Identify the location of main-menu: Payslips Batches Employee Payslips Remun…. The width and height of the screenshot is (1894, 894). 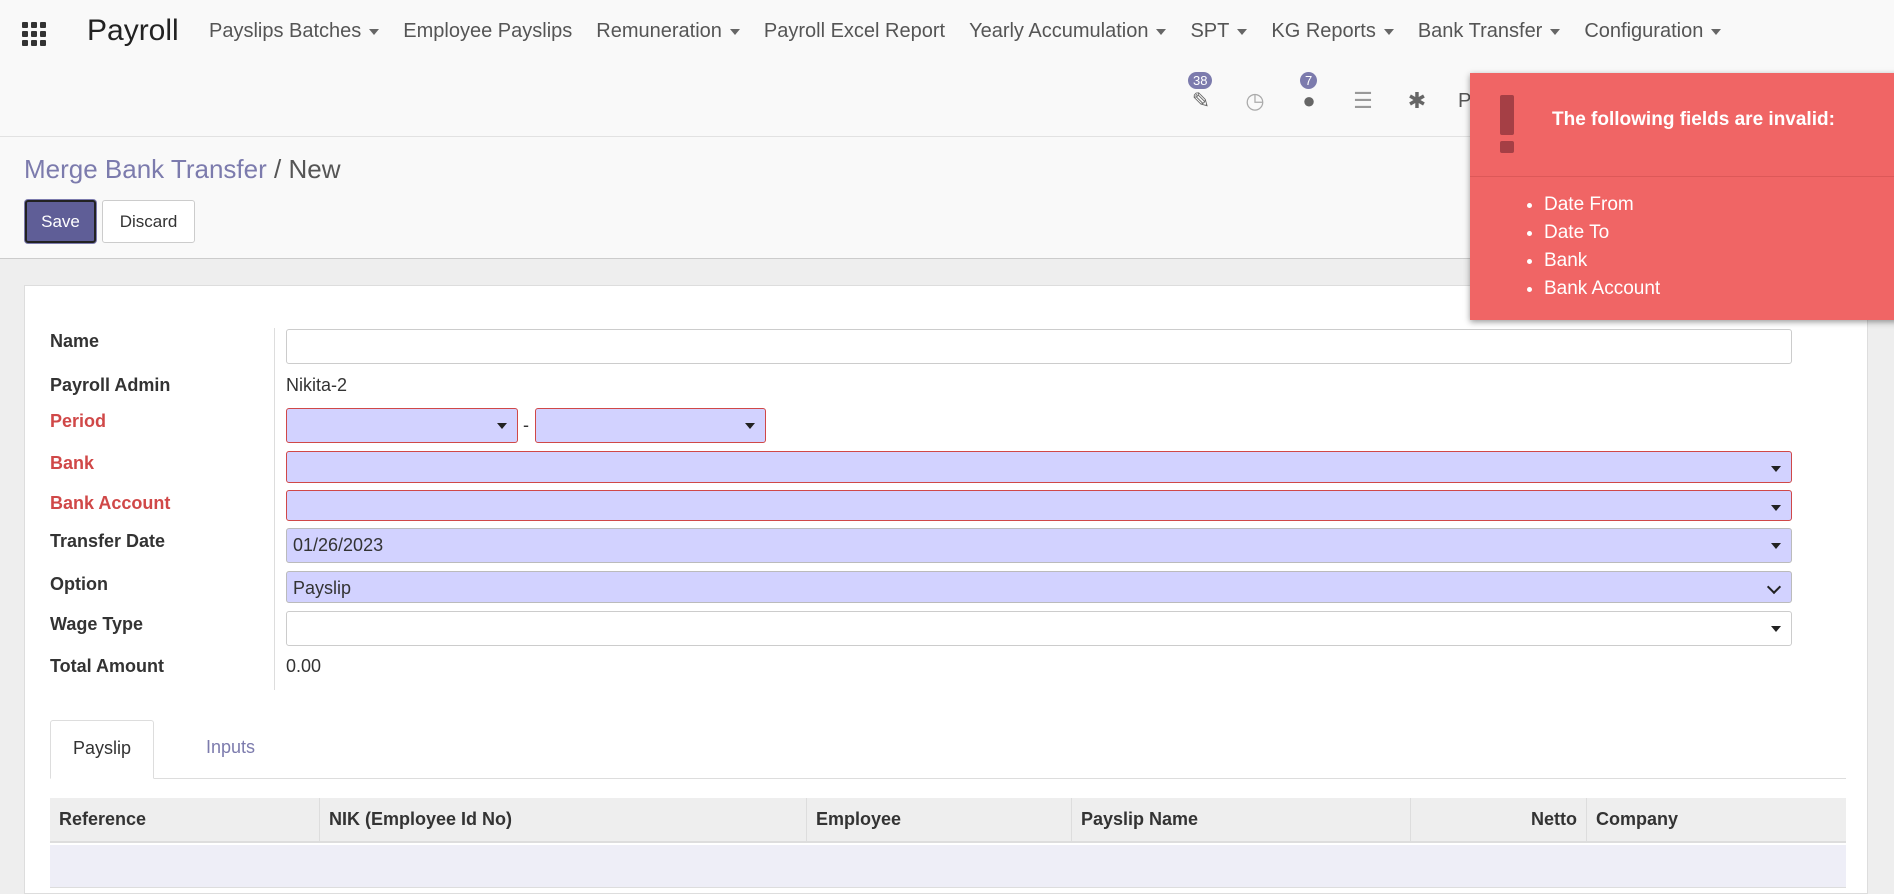
(965, 31).